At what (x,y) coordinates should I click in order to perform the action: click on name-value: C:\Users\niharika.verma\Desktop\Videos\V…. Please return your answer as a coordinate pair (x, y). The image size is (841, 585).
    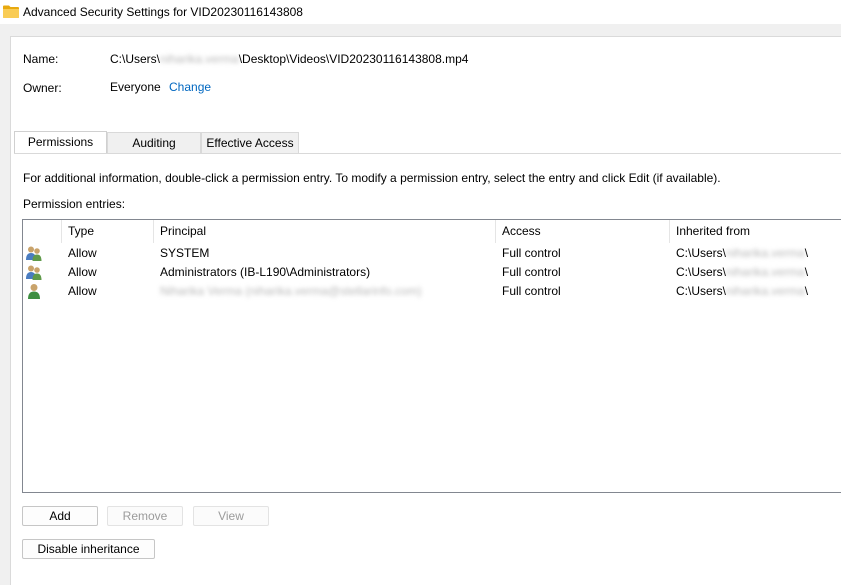
    Looking at the image, I should click on (289, 59).